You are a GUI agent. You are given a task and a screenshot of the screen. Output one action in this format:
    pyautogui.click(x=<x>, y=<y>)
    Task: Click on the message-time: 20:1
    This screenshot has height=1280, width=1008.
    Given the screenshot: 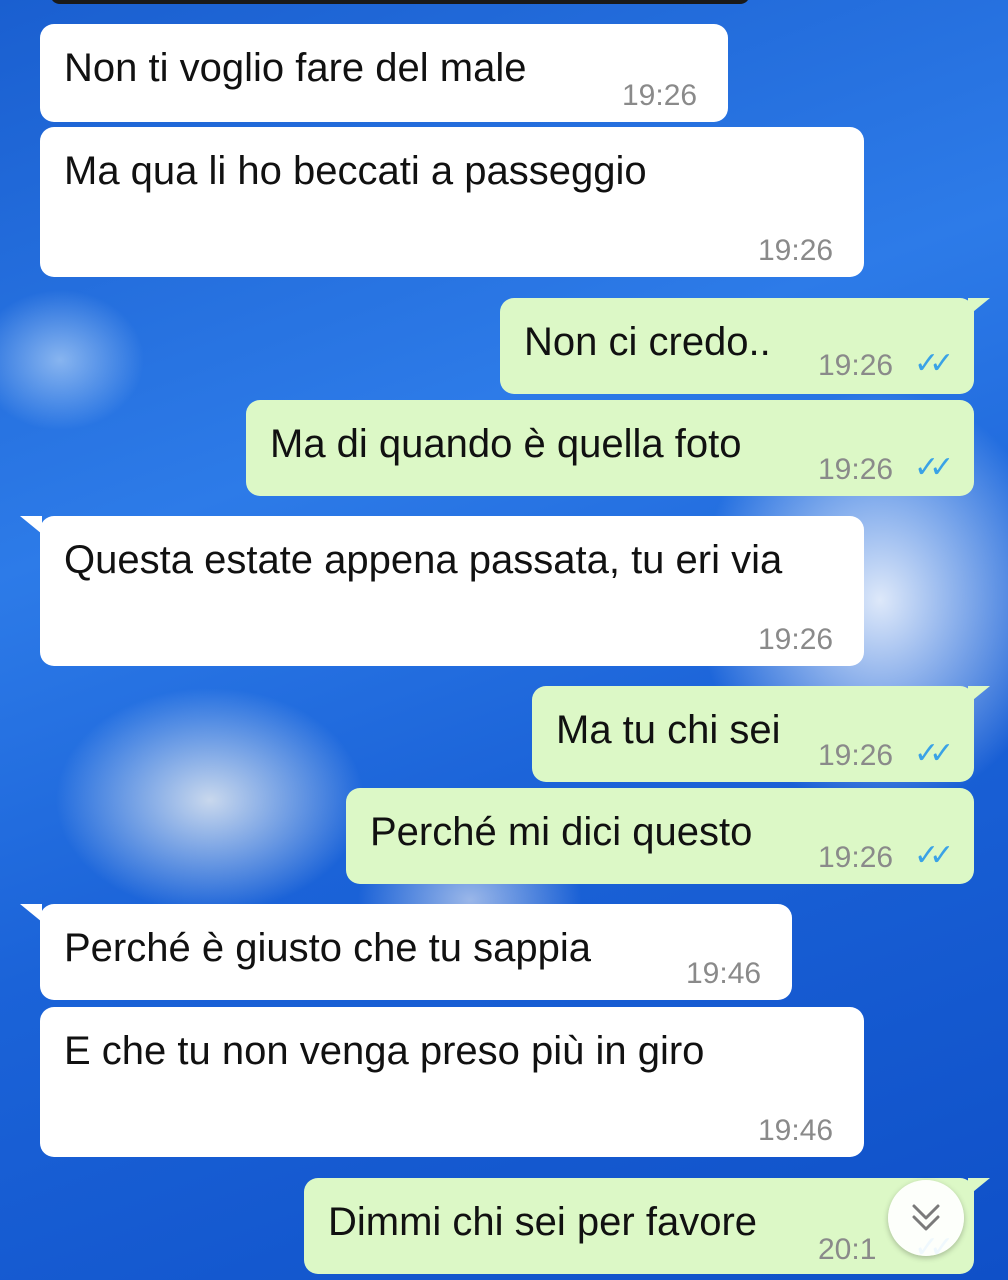 What is the action you would take?
    pyautogui.click(x=847, y=1249)
    